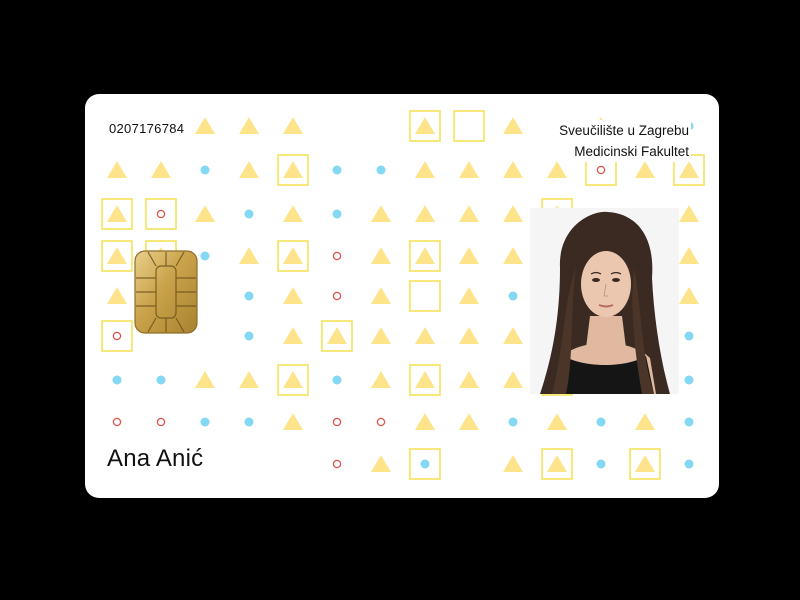 This screenshot has height=600, width=800. I want to click on smart-card-chip-icon, so click(166, 292).